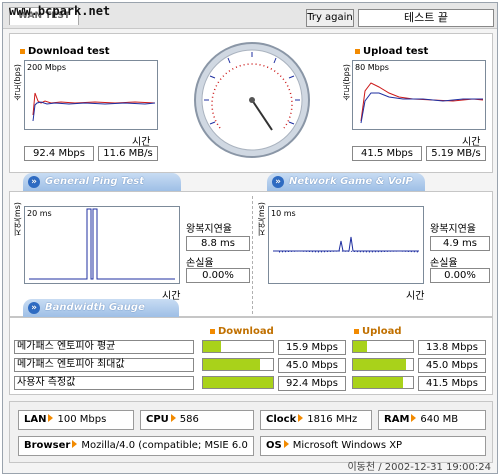  What do you see at coordinates (102, 182) in the screenshot?
I see `ping-banner: » General Ping Test` at bounding box center [102, 182].